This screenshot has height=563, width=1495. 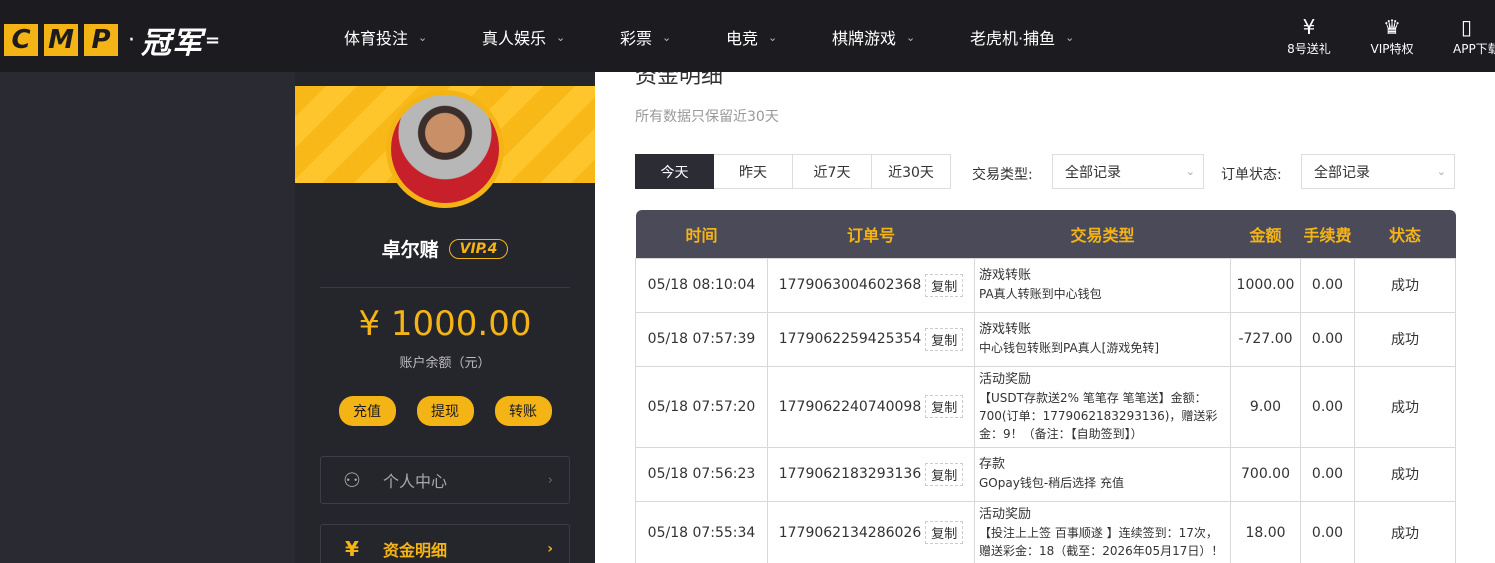 I want to click on type-title: 游戏转账, so click(x=1005, y=329).